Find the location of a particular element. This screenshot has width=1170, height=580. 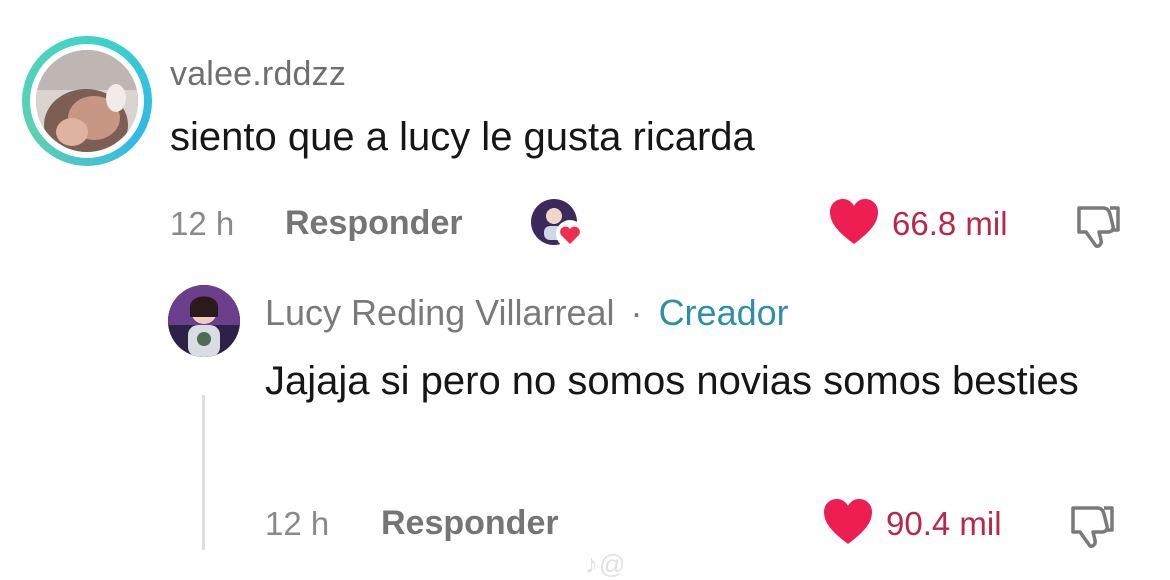

thread-line is located at coordinates (203, 472).